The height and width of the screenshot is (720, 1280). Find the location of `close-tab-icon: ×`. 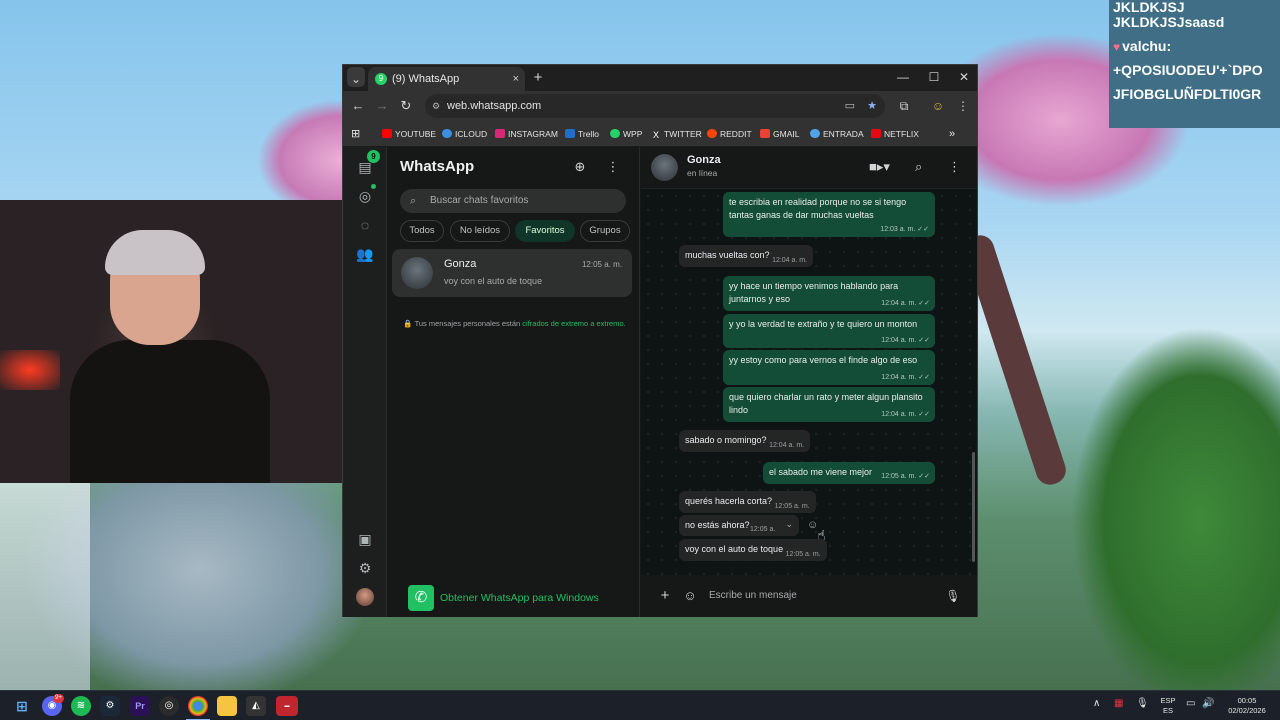

close-tab-icon: × is located at coordinates (516, 79).